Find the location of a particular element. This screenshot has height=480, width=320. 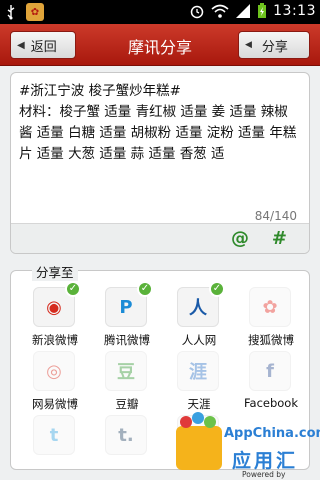

twitter-icon: t is located at coordinates (54, 435).